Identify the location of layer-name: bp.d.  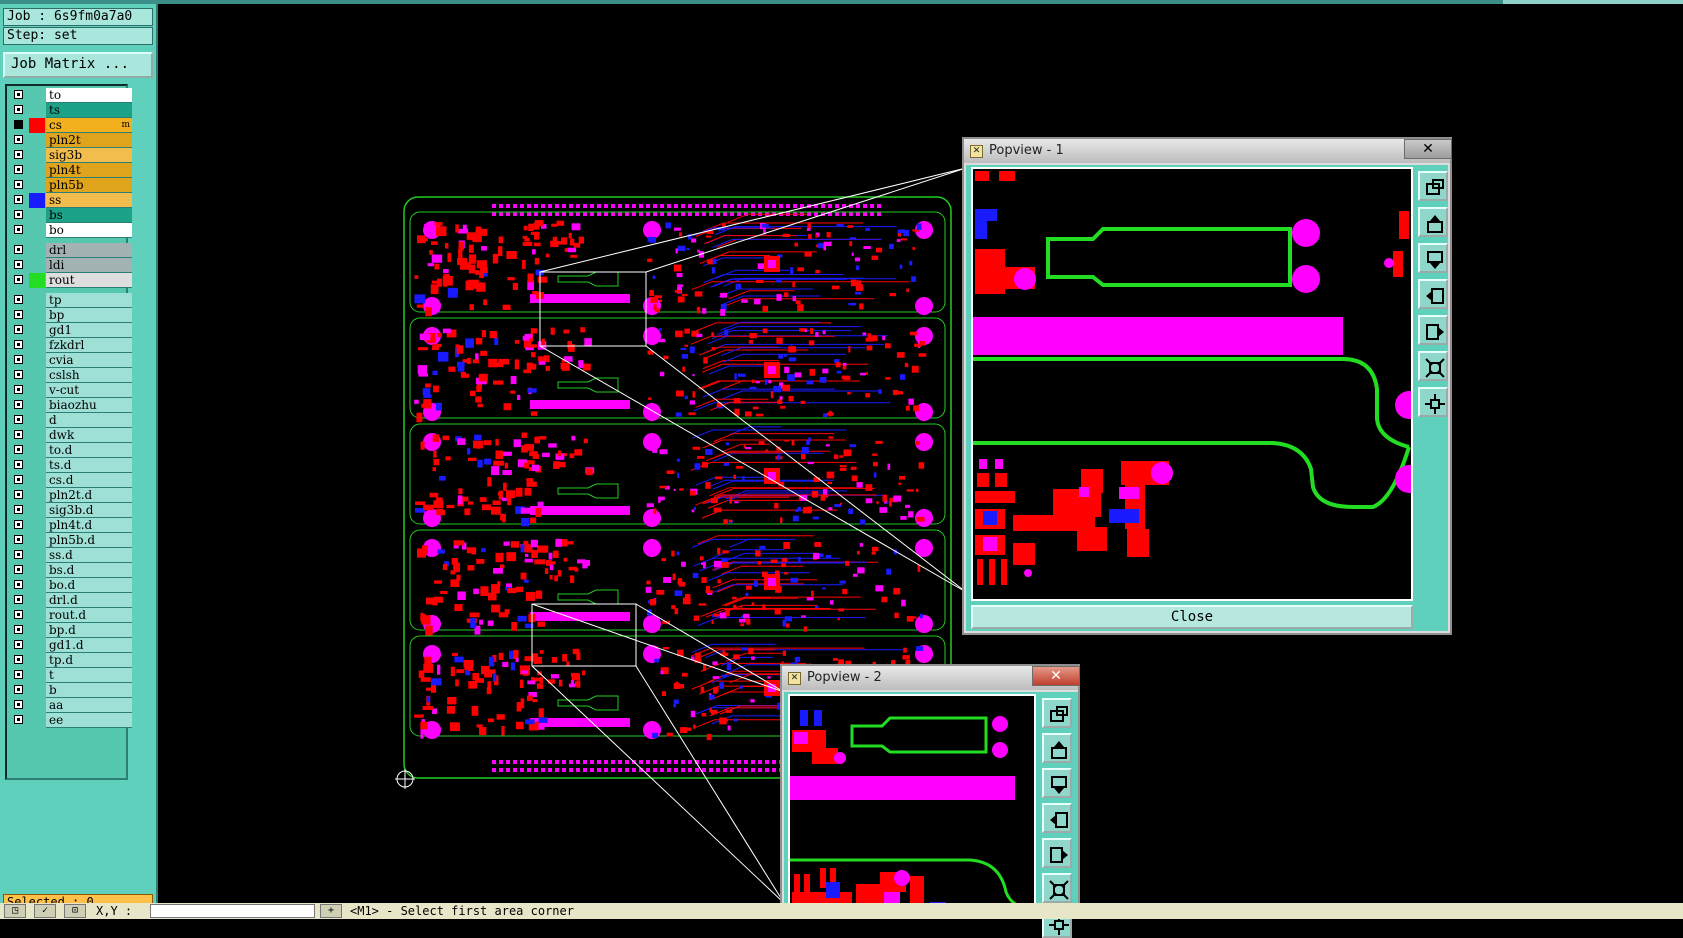
(89, 630).